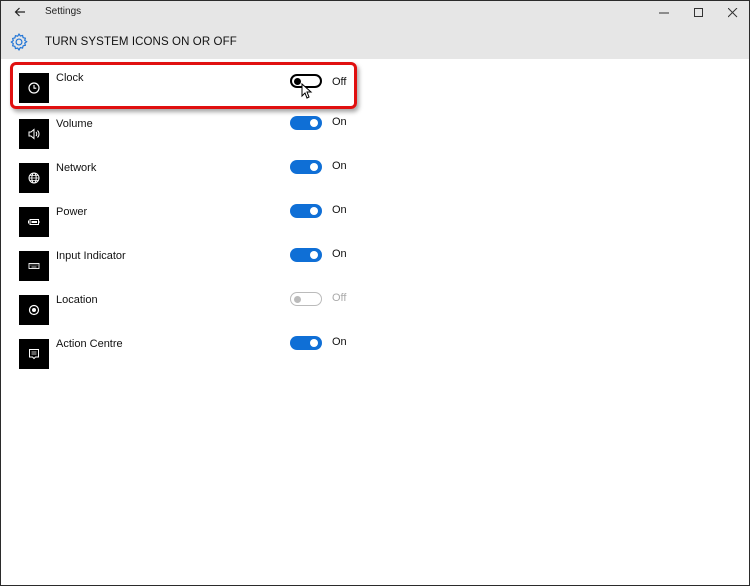 The height and width of the screenshot is (586, 750). Describe the element at coordinates (141, 42) in the screenshot. I see `page-title: TURN SYSTEM ICONS ON OR OFF` at that location.